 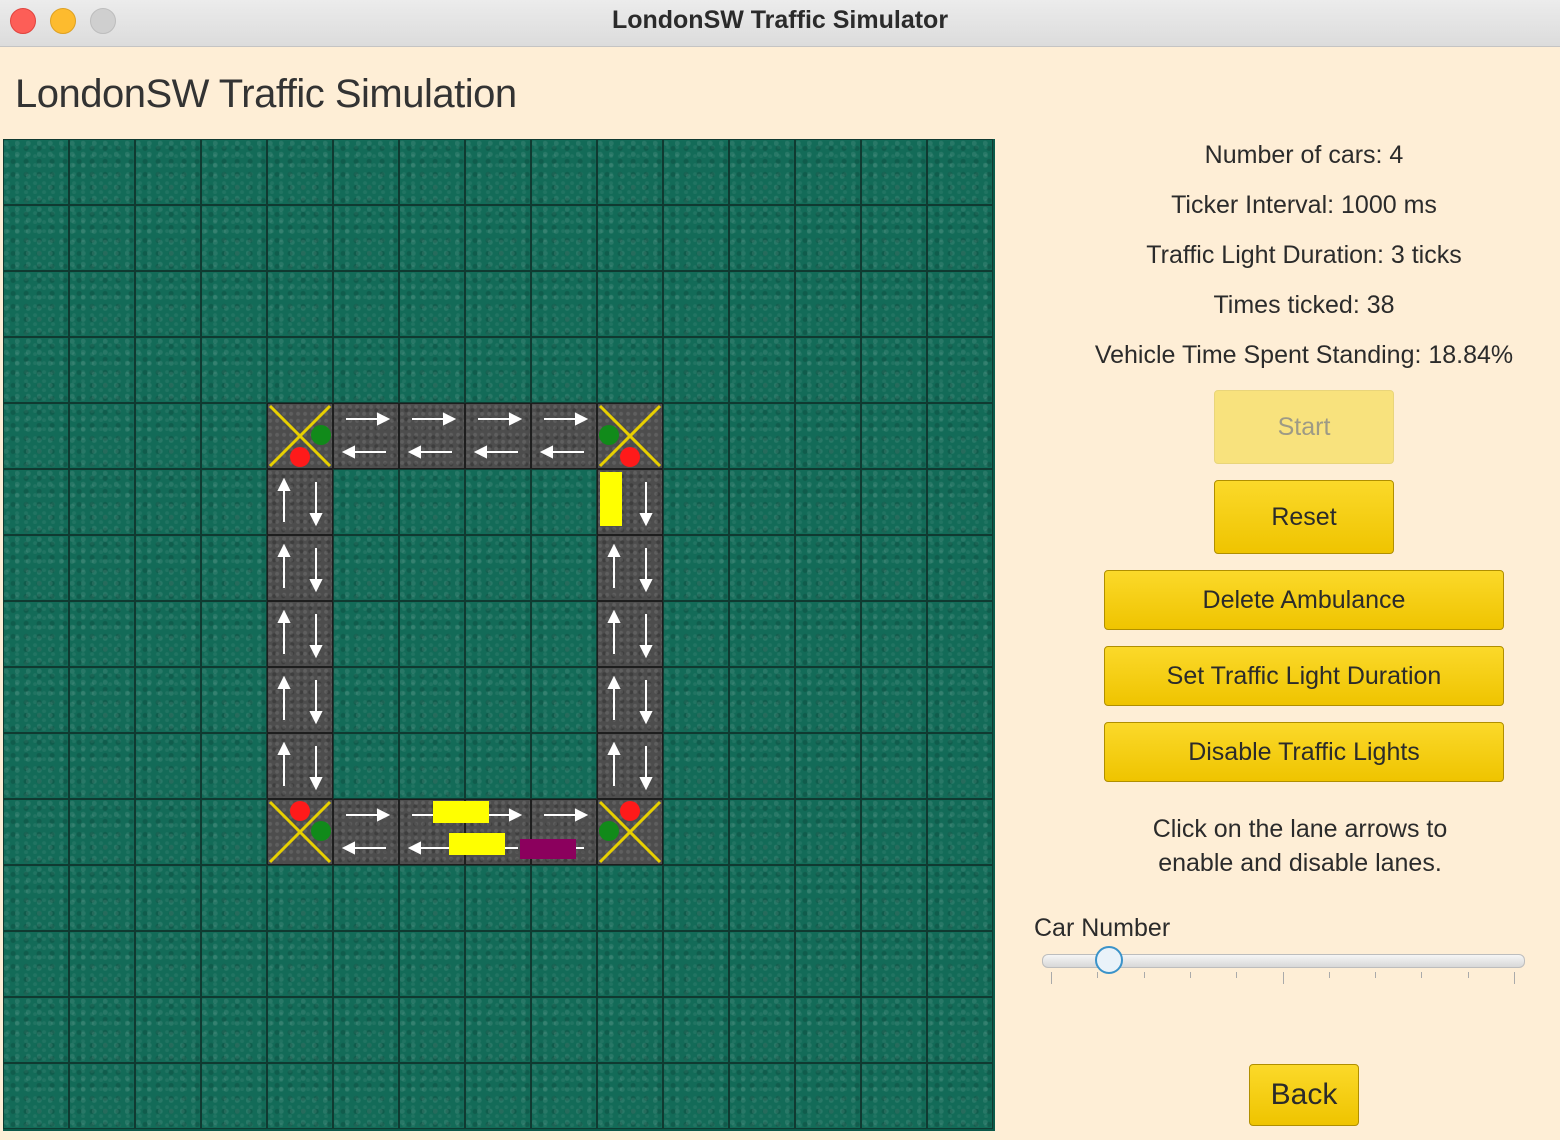 I want to click on disable-lights-button: Disable Traffic Lights, so click(x=1304, y=752).